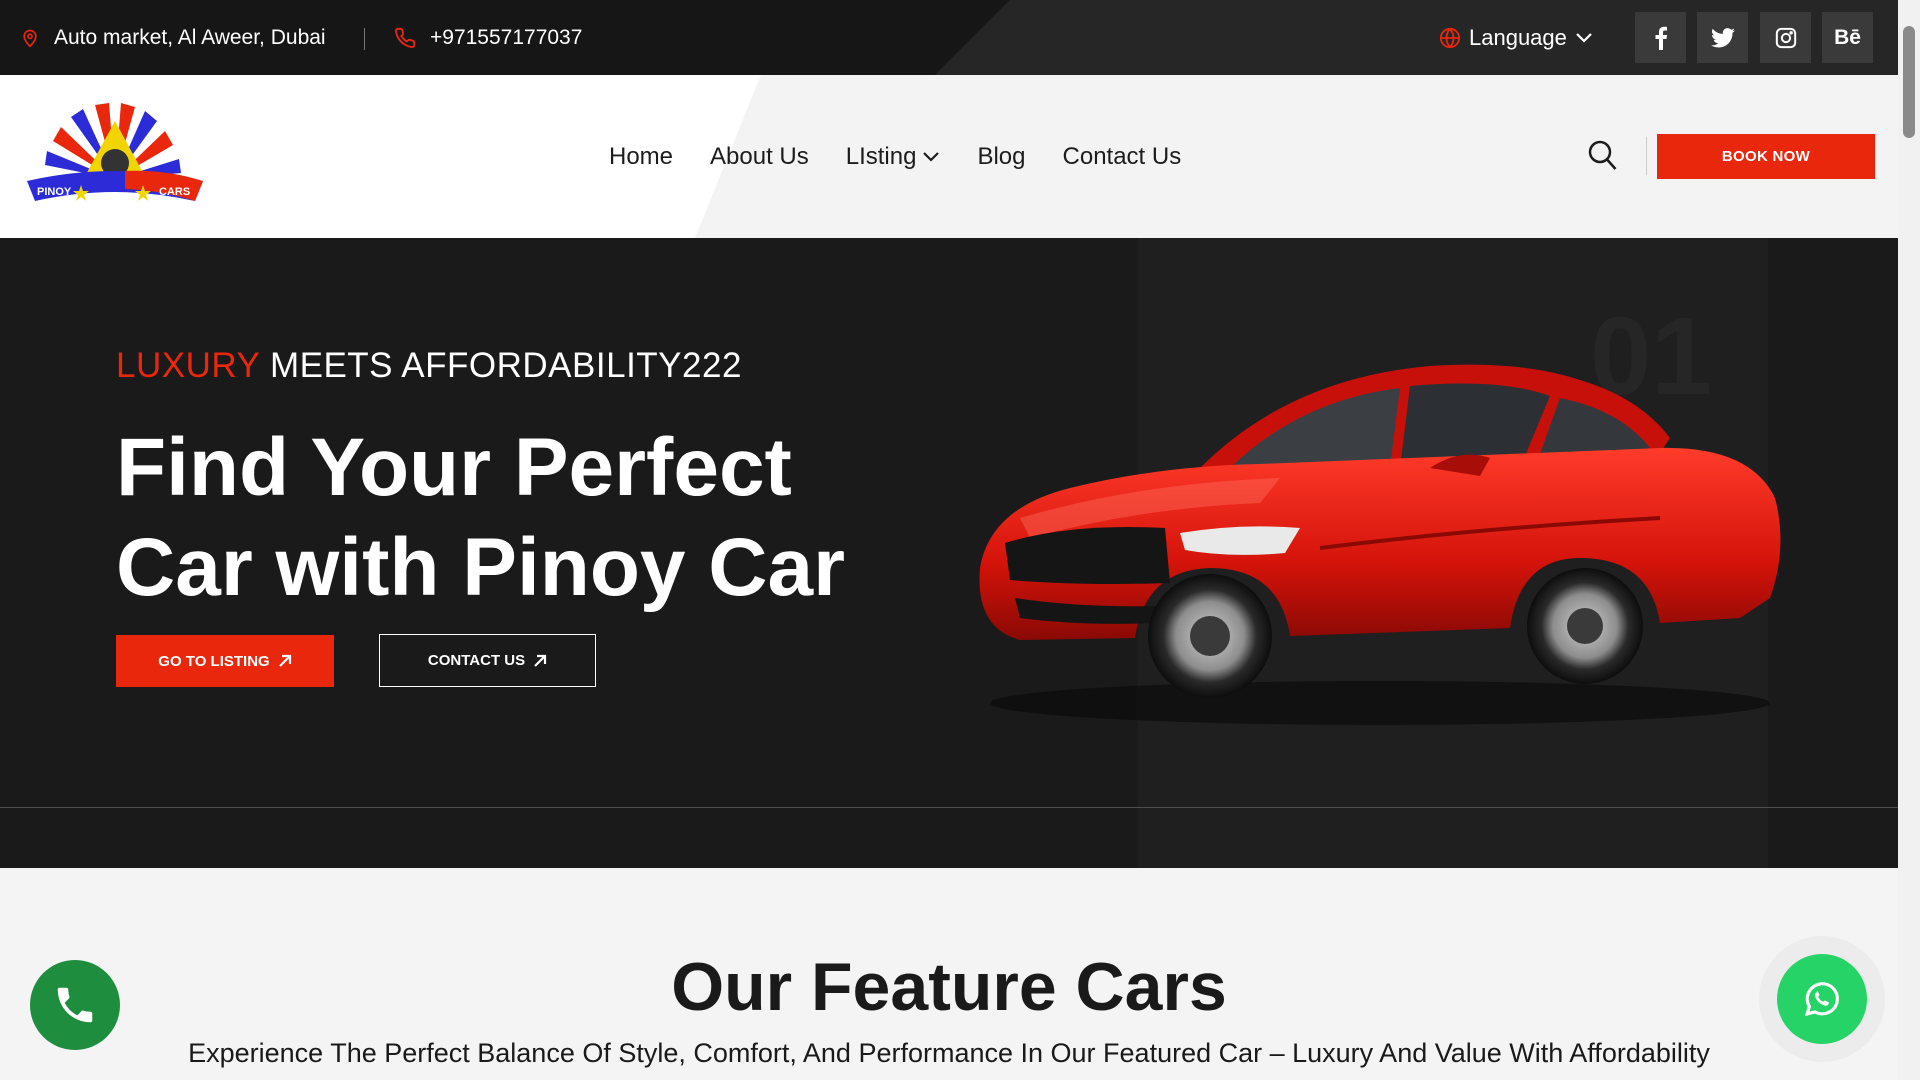 Image resolution: width=1920 pixels, height=1080 pixels. I want to click on phone-item: +971557177037, so click(488, 37).